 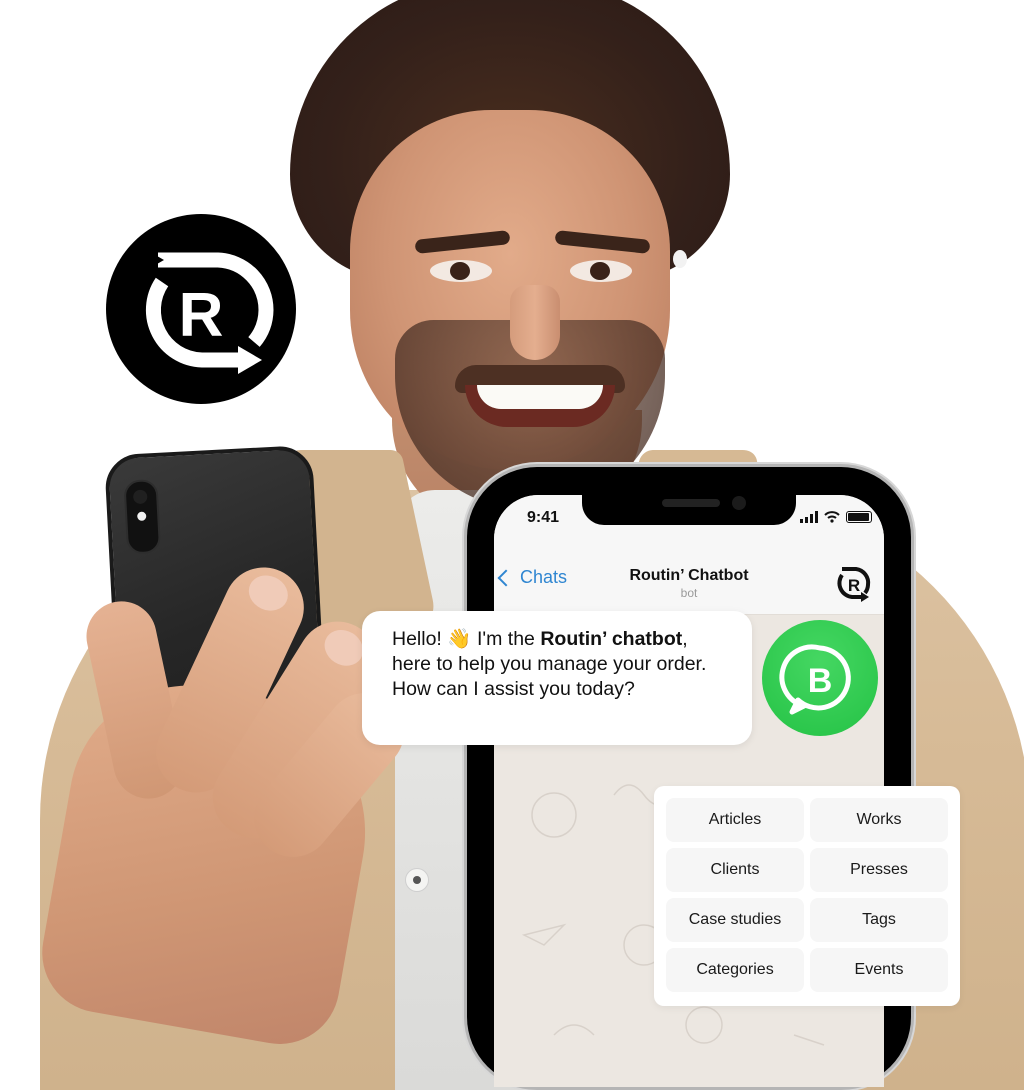 I want to click on quick-reply-clients: Clients, so click(x=735, y=870).